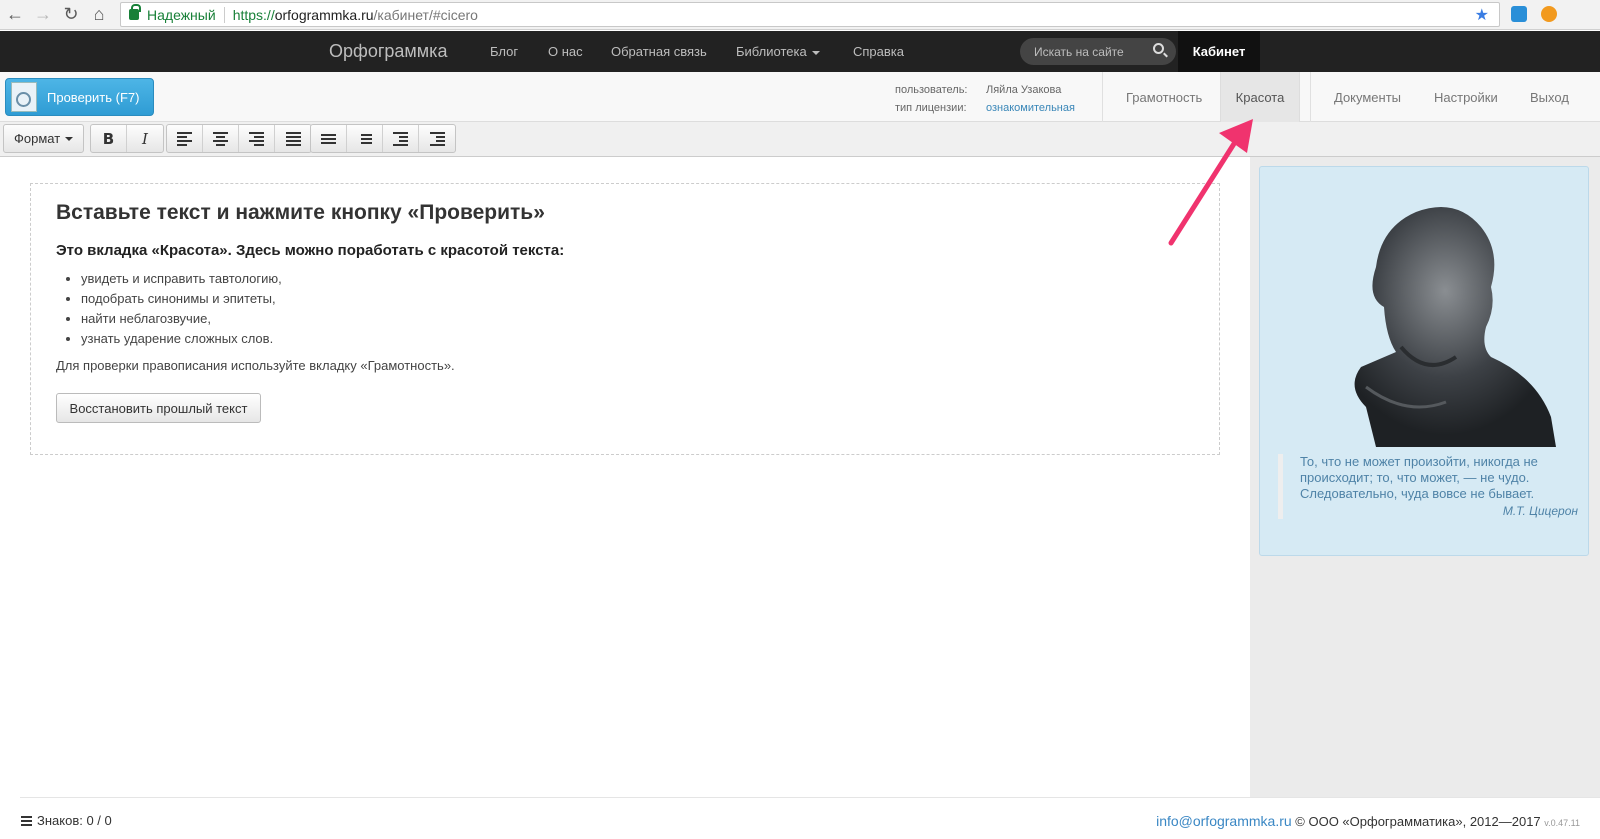 The height and width of the screenshot is (839, 1600). What do you see at coordinates (931, 108) in the screenshot?
I see `license-label: тип лицензии:` at bounding box center [931, 108].